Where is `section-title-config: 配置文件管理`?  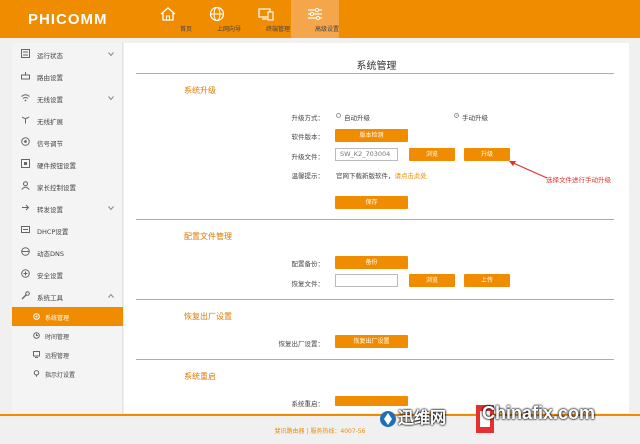 section-title-config: 配置文件管理 is located at coordinates (208, 236).